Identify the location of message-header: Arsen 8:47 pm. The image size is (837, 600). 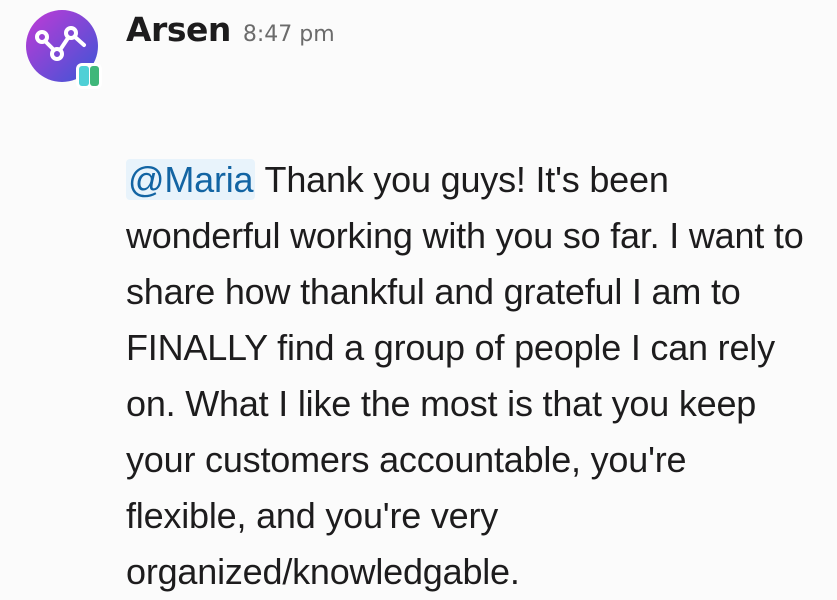
(230, 36).